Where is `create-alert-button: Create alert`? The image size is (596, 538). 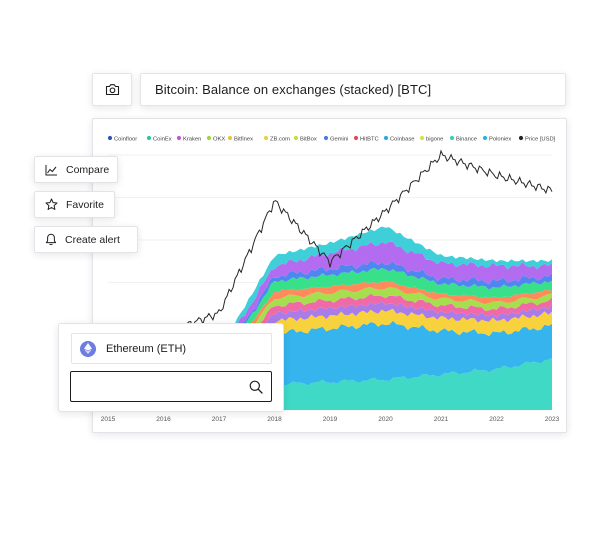
create-alert-button: Create alert is located at coordinates (86, 239).